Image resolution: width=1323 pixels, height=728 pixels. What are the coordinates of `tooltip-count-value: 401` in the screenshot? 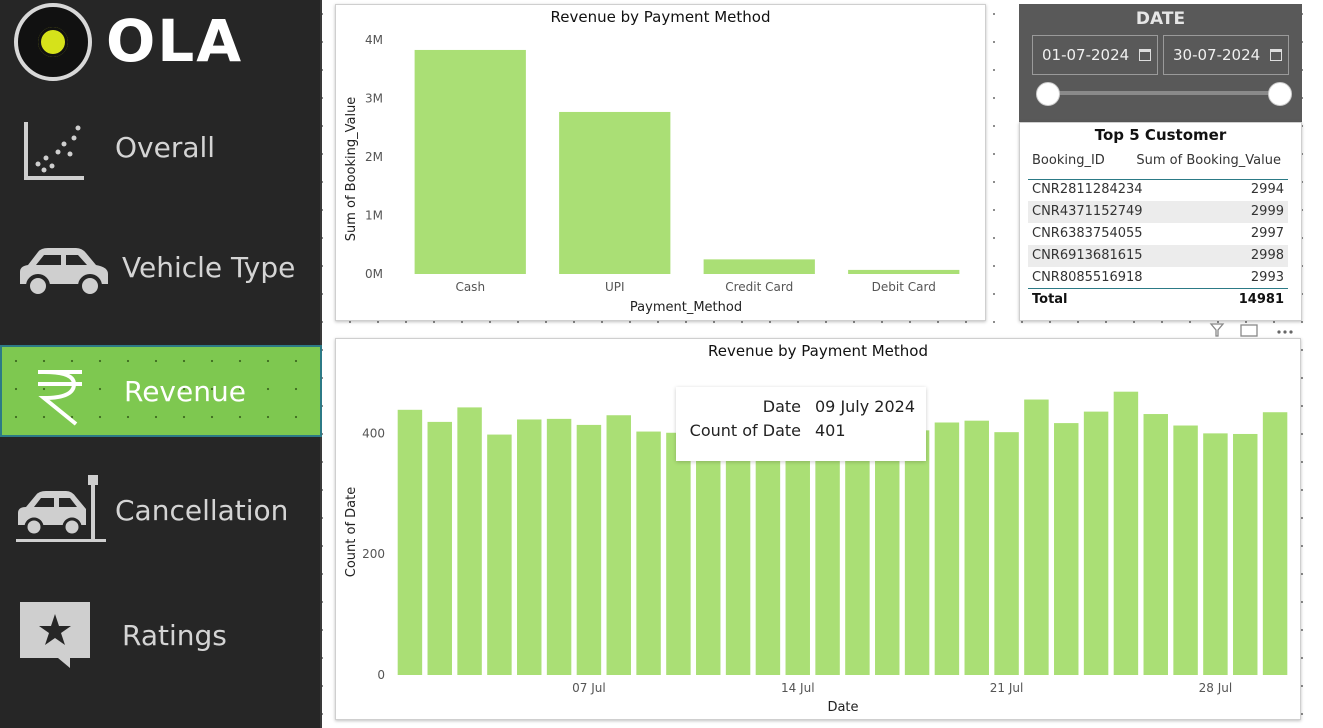 It's located at (830, 430).